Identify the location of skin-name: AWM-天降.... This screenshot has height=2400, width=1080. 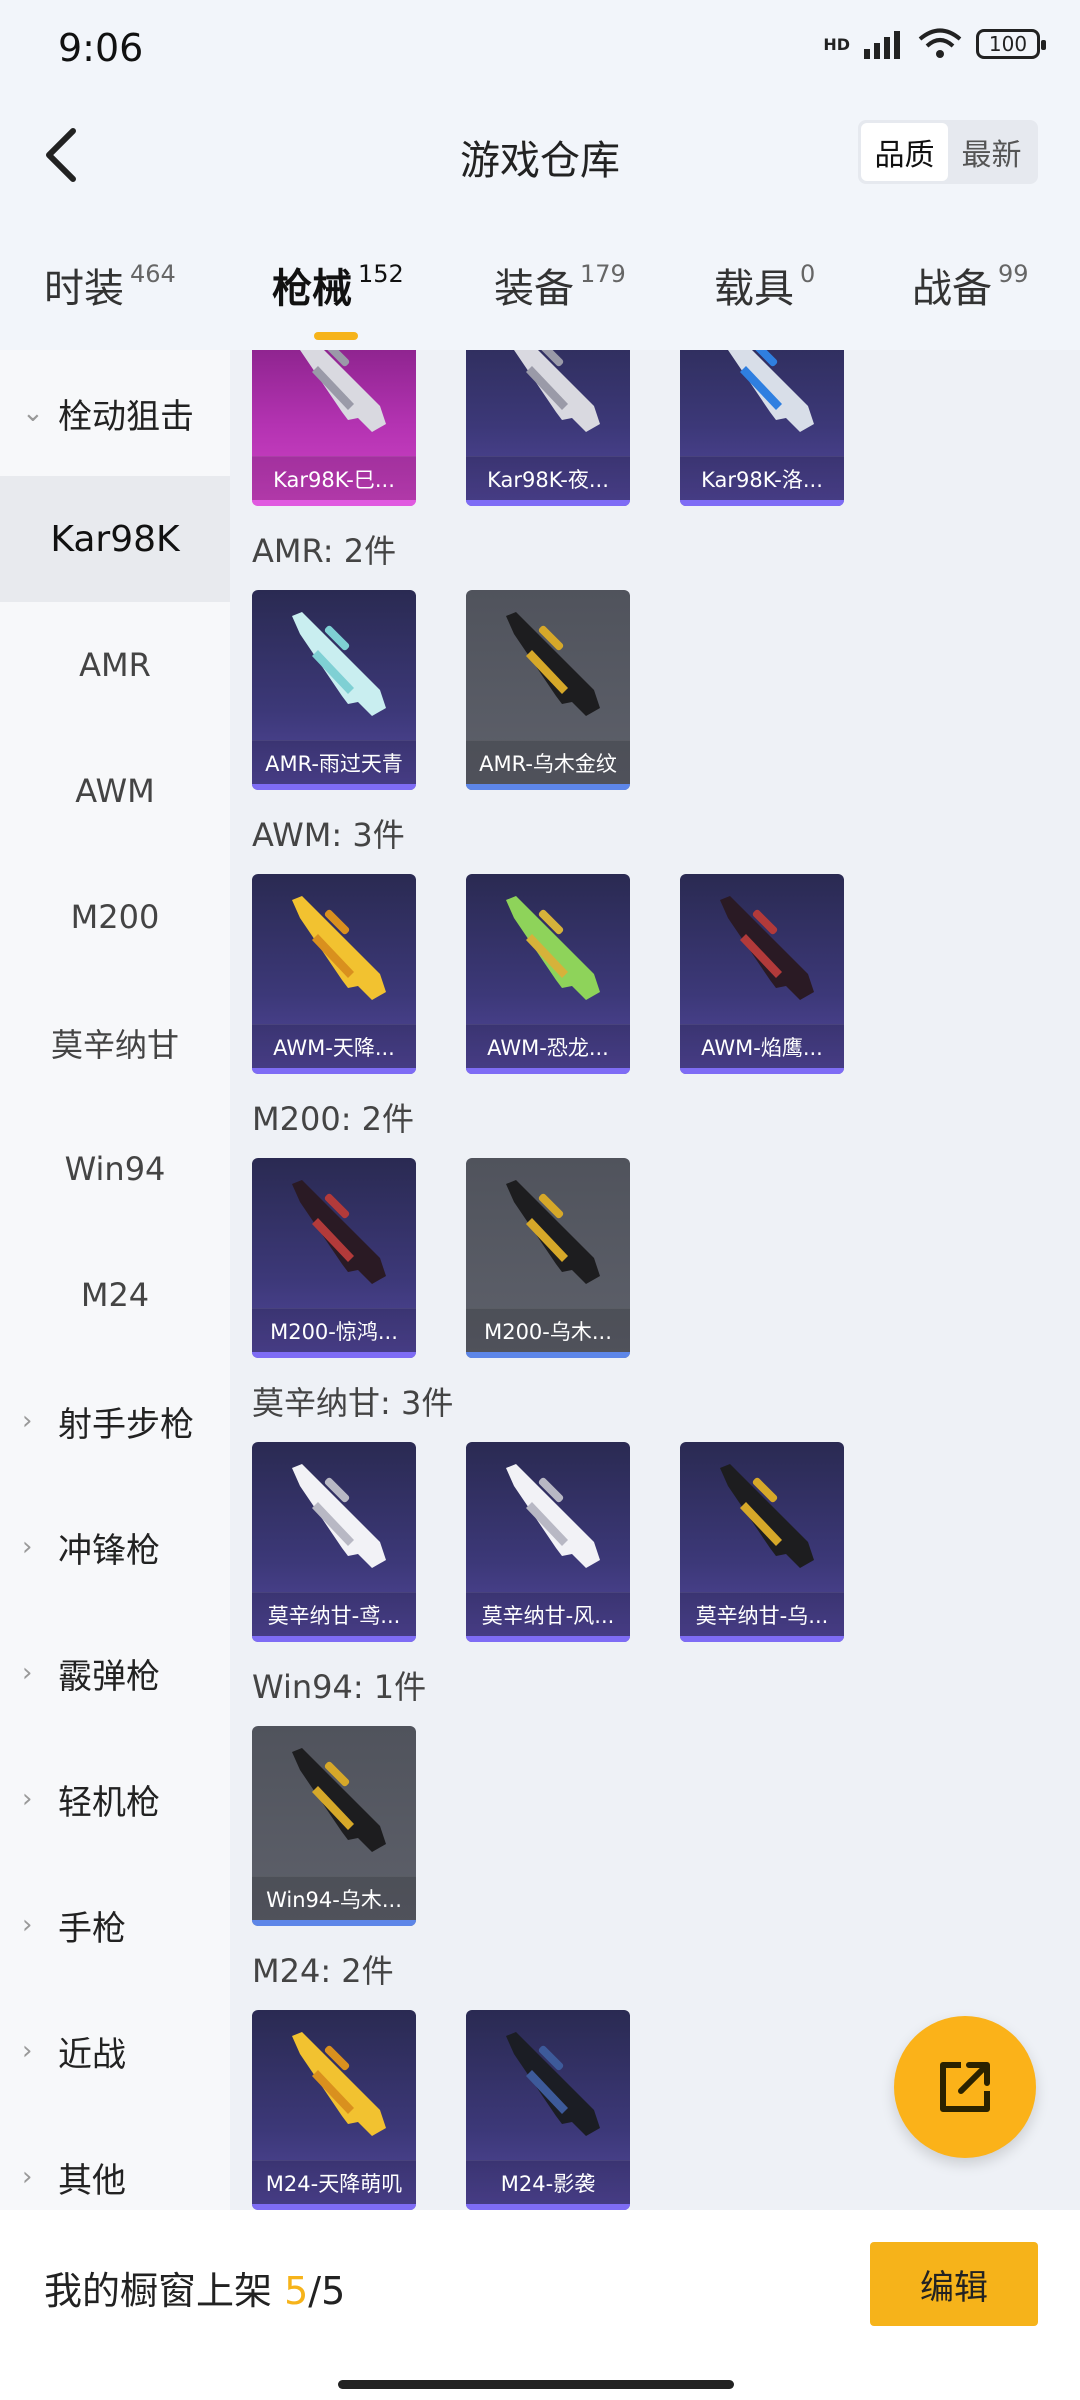
(334, 1046).